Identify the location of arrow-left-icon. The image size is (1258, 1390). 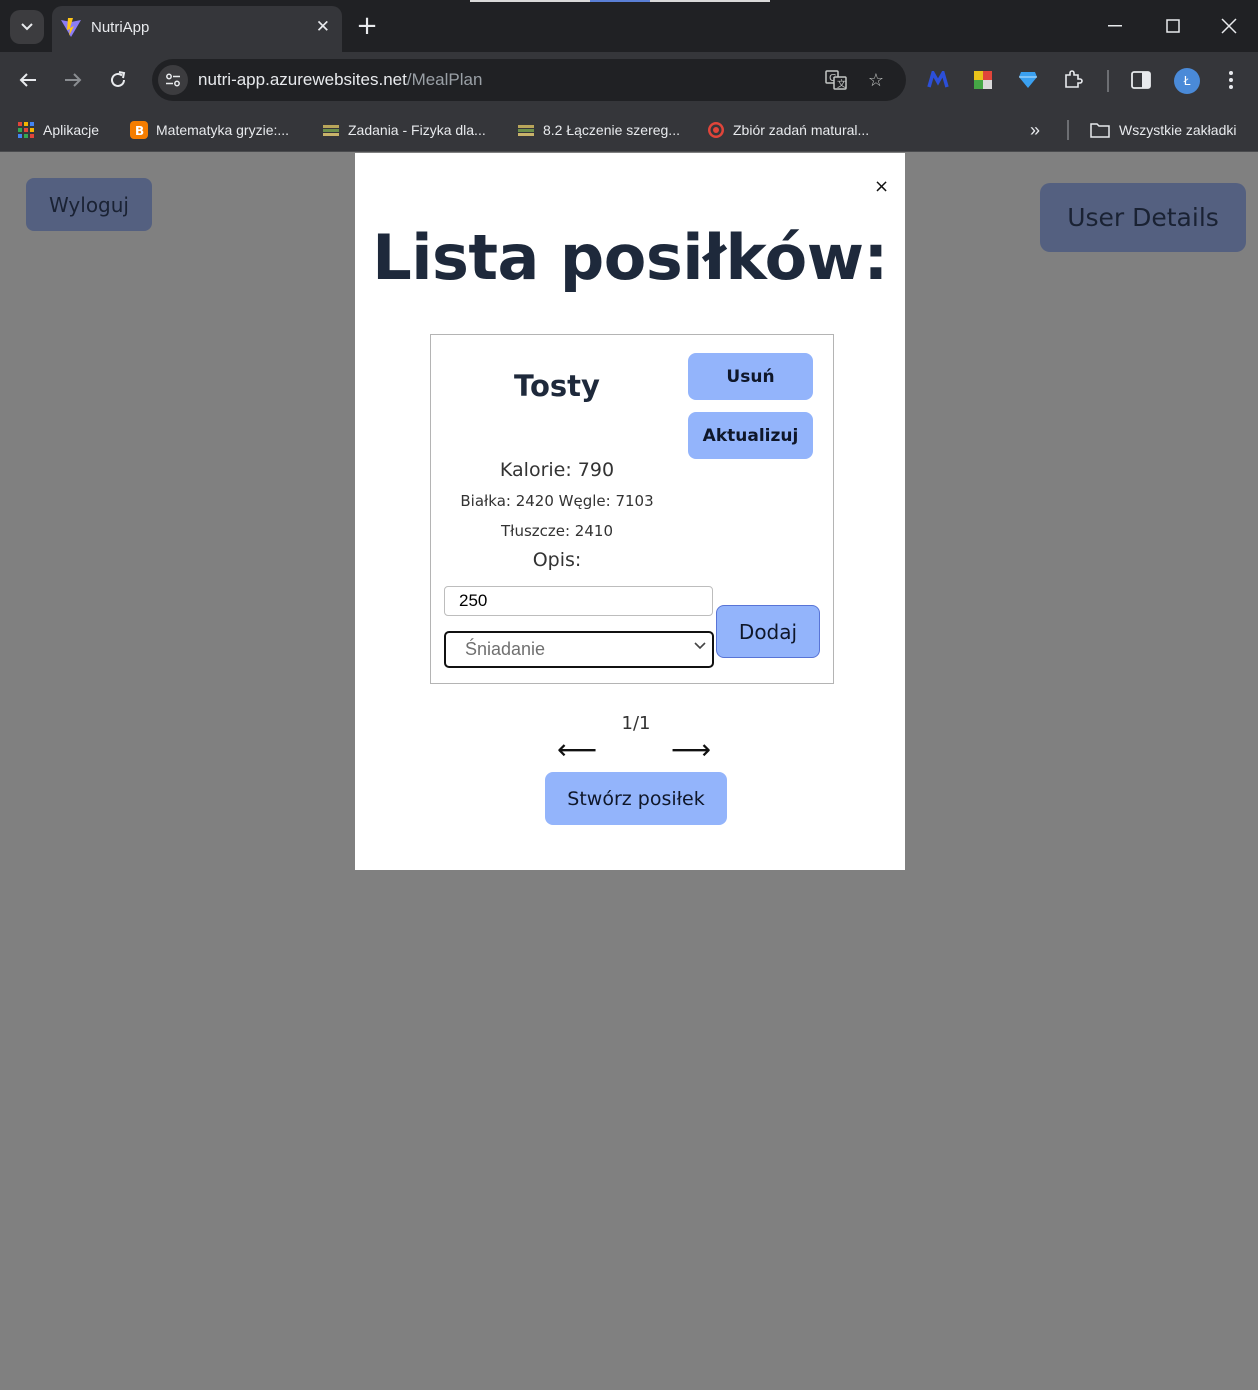
(27, 80).